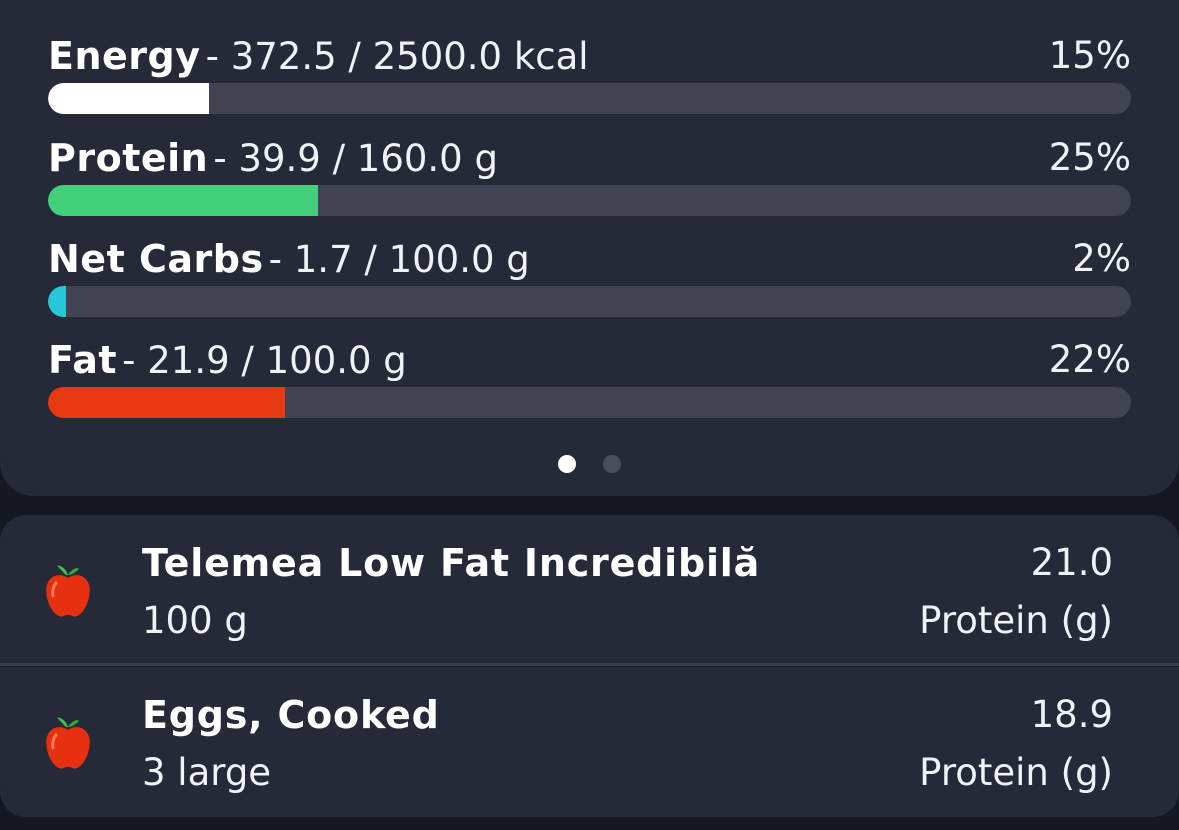 This screenshot has height=830, width=1179. What do you see at coordinates (1089, 359) in the screenshot?
I see `nutrient-percent: 22%` at bounding box center [1089, 359].